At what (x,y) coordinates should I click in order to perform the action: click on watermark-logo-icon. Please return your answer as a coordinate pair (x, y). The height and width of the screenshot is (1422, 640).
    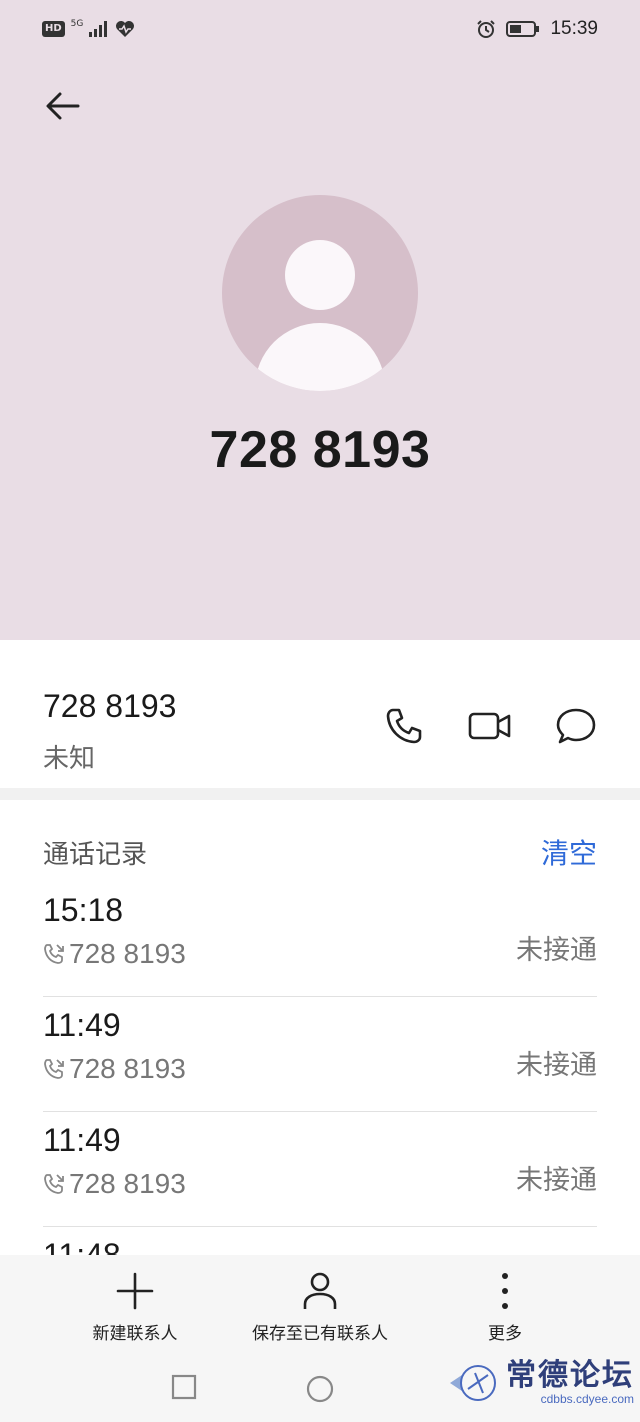
    Looking at the image, I should click on (473, 1383).